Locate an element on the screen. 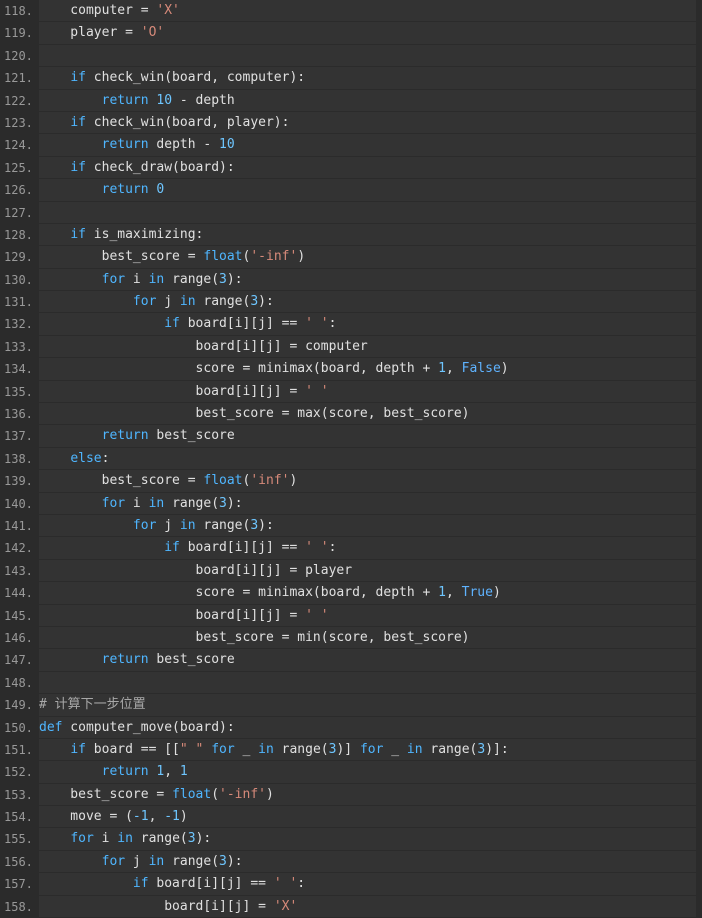 The height and width of the screenshot is (918, 702). code-token: -1 is located at coordinates (172, 817).